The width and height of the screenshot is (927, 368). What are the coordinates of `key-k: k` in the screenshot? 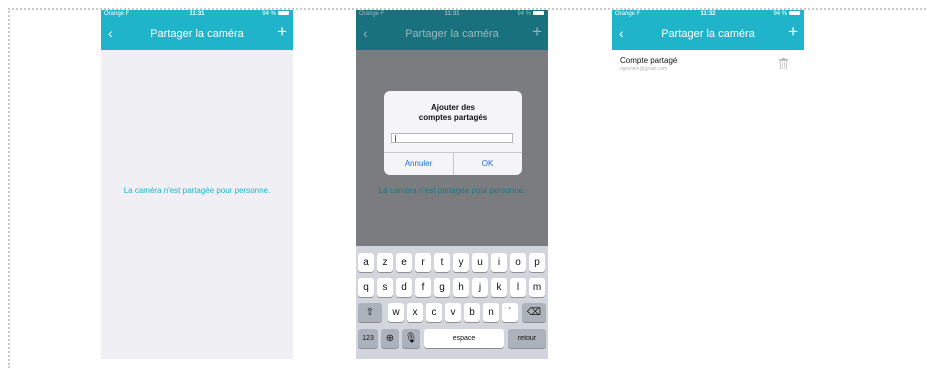 It's located at (499, 287).